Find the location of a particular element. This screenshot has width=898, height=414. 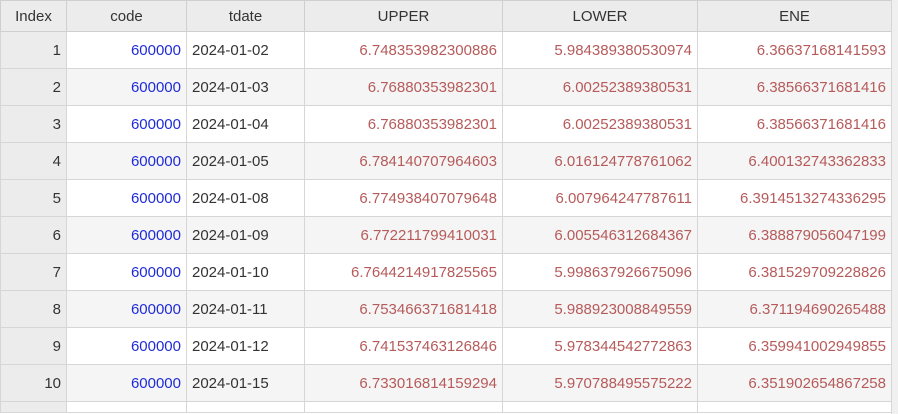

code-cell is located at coordinates (126, 407).